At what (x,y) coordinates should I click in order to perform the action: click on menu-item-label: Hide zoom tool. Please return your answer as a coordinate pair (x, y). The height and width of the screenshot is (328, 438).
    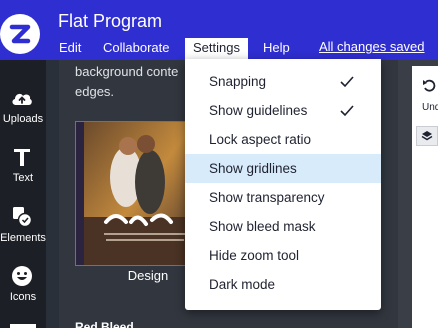
    Looking at the image, I should click on (254, 255).